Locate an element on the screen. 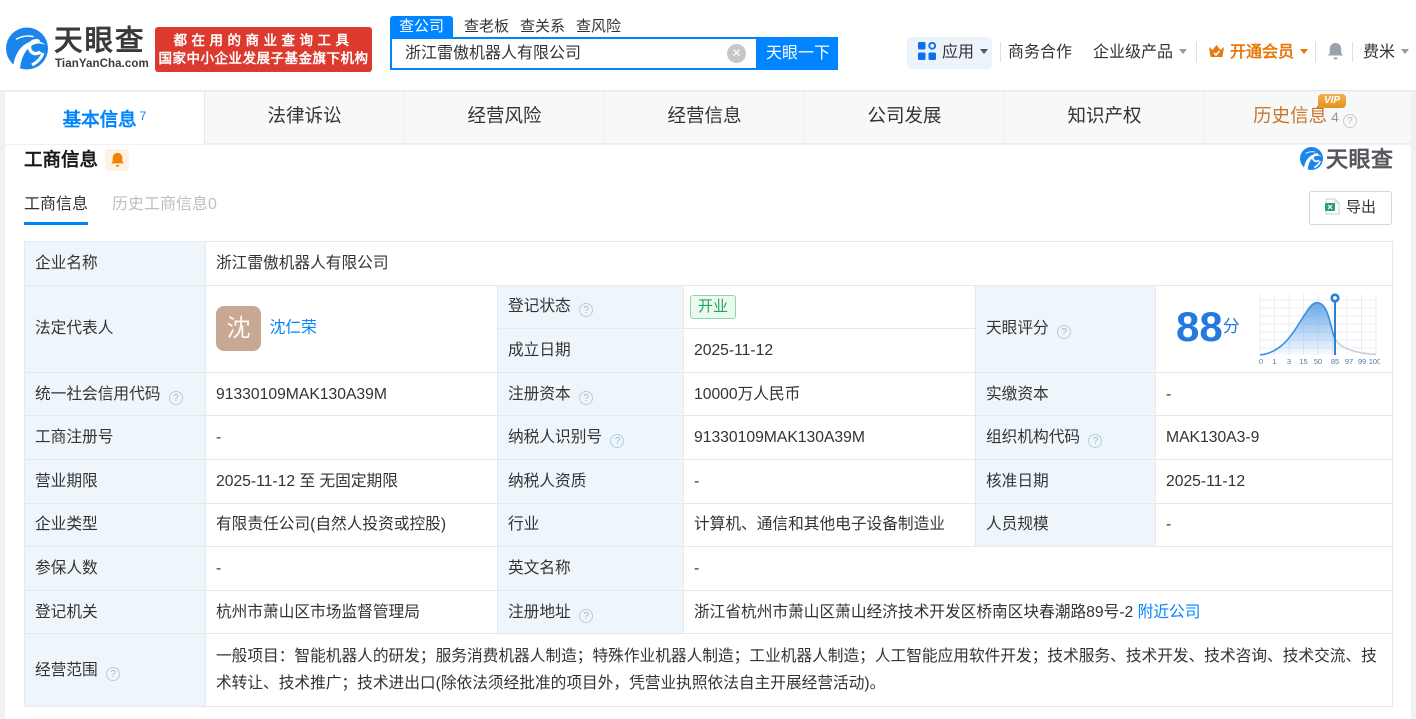 The height and width of the screenshot is (719, 1416). svg-text: 50 is located at coordinates (1318, 361).